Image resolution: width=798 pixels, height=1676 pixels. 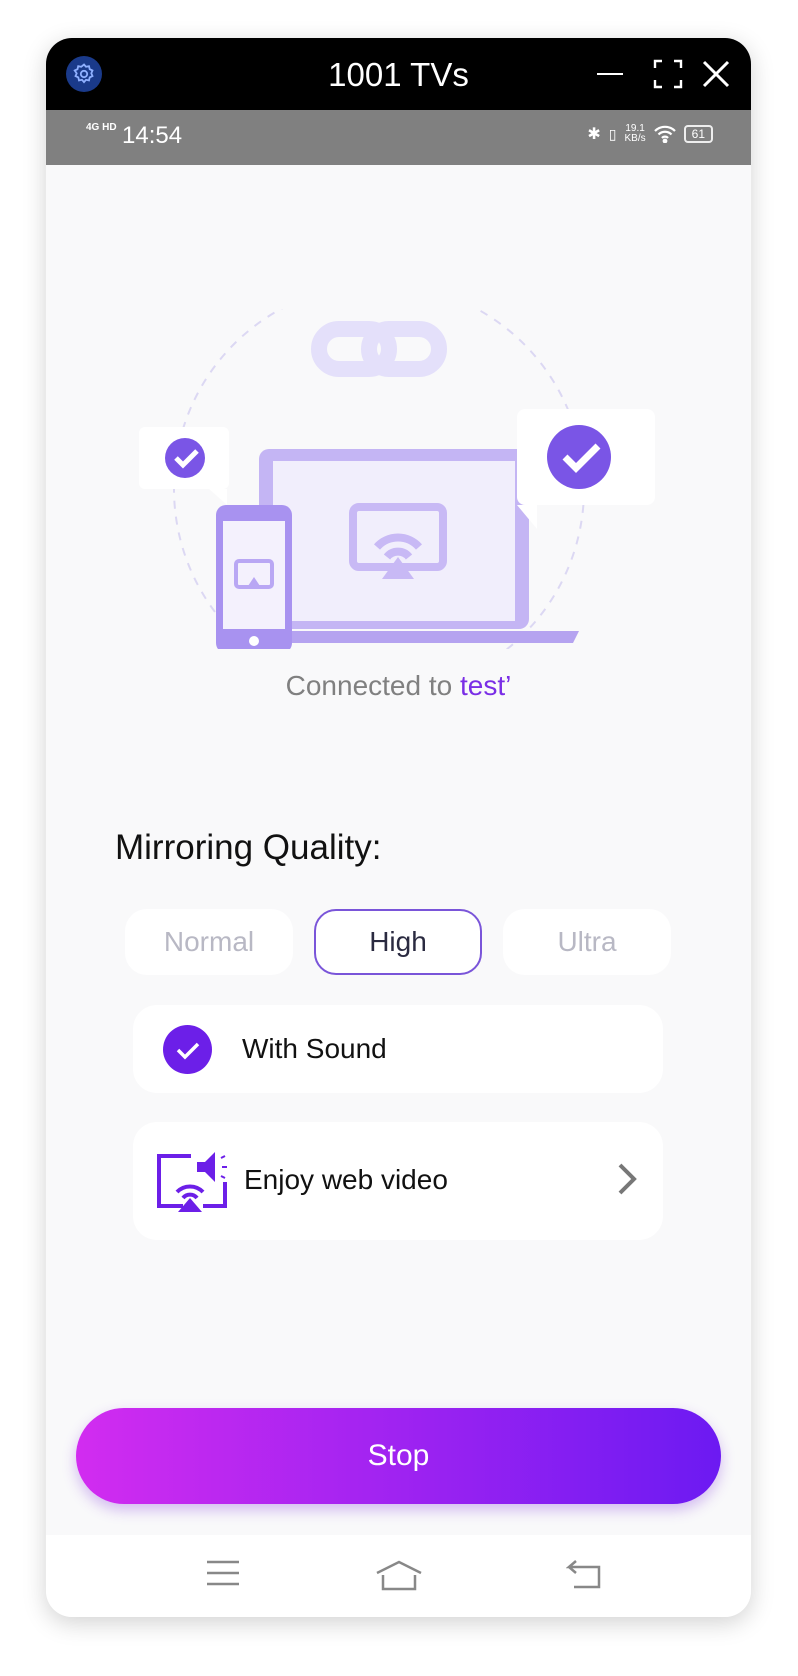 I want to click on checkbox-checked-icon, so click(x=187, y=1049).